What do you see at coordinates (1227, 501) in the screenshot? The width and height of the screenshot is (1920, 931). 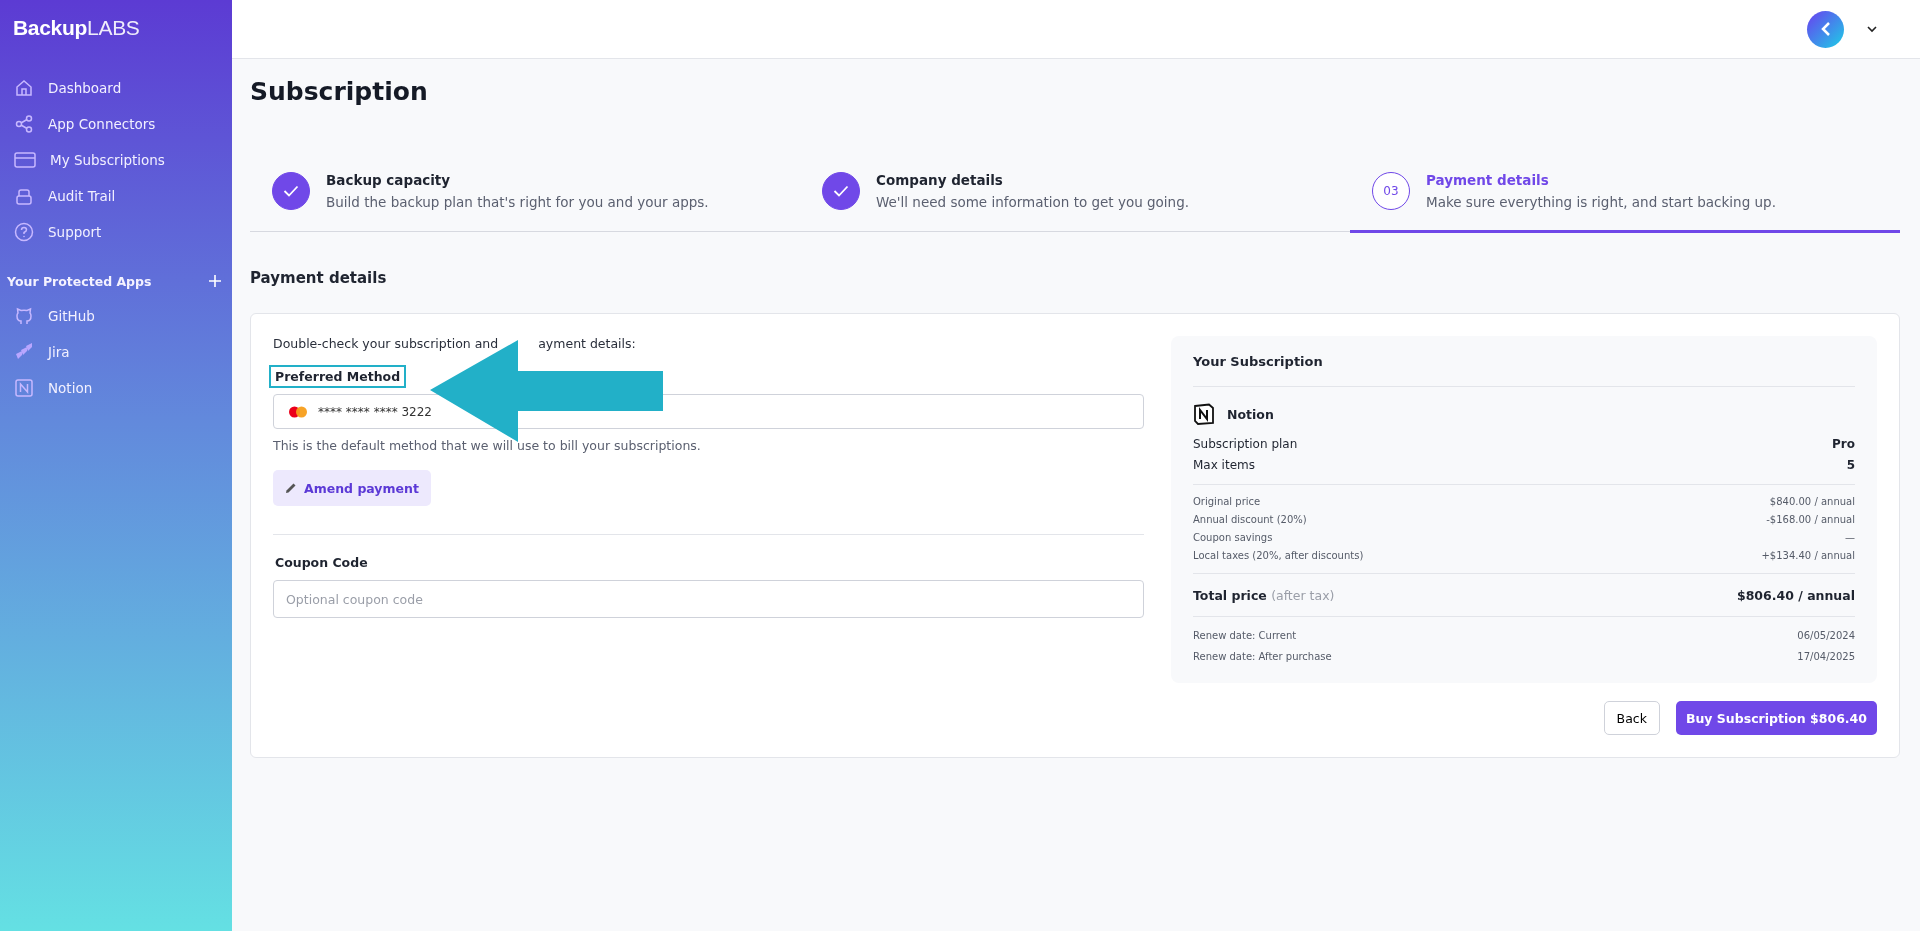 I see `row-label: Original price` at bounding box center [1227, 501].